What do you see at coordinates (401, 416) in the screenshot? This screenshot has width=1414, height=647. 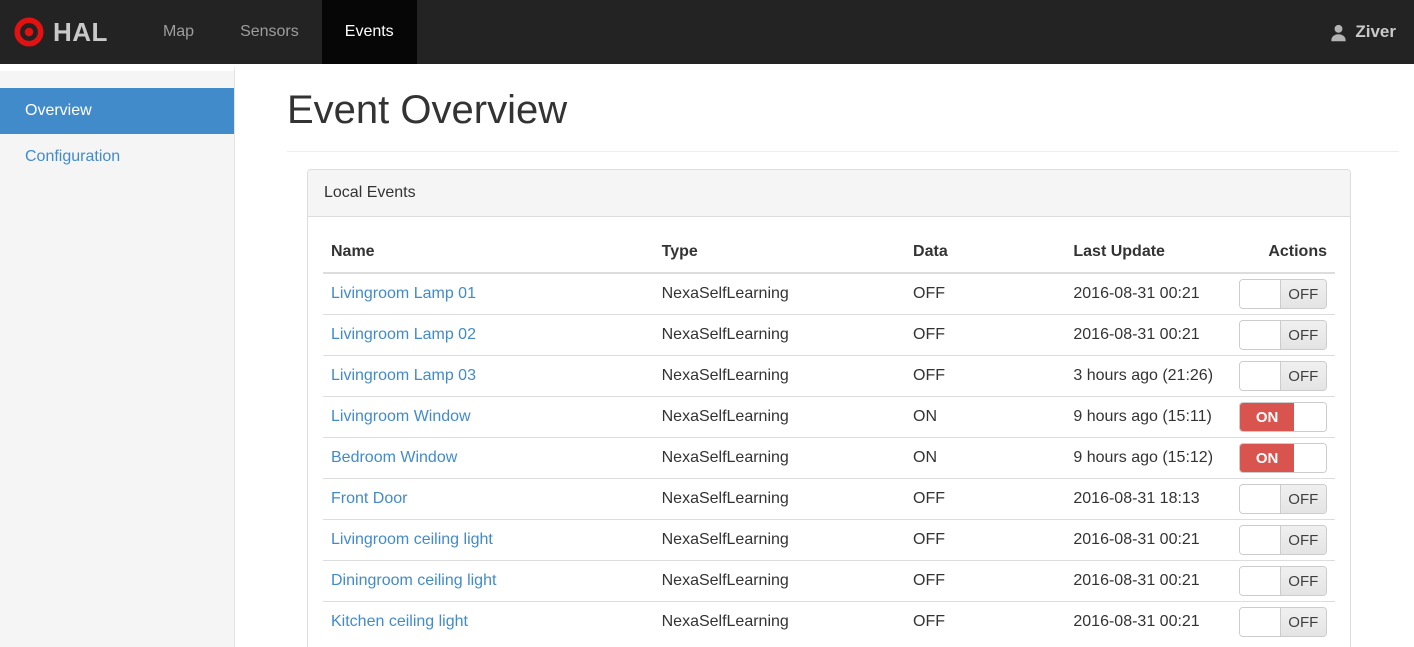 I see `event-name-link: Livingroom Window` at bounding box center [401, 416].